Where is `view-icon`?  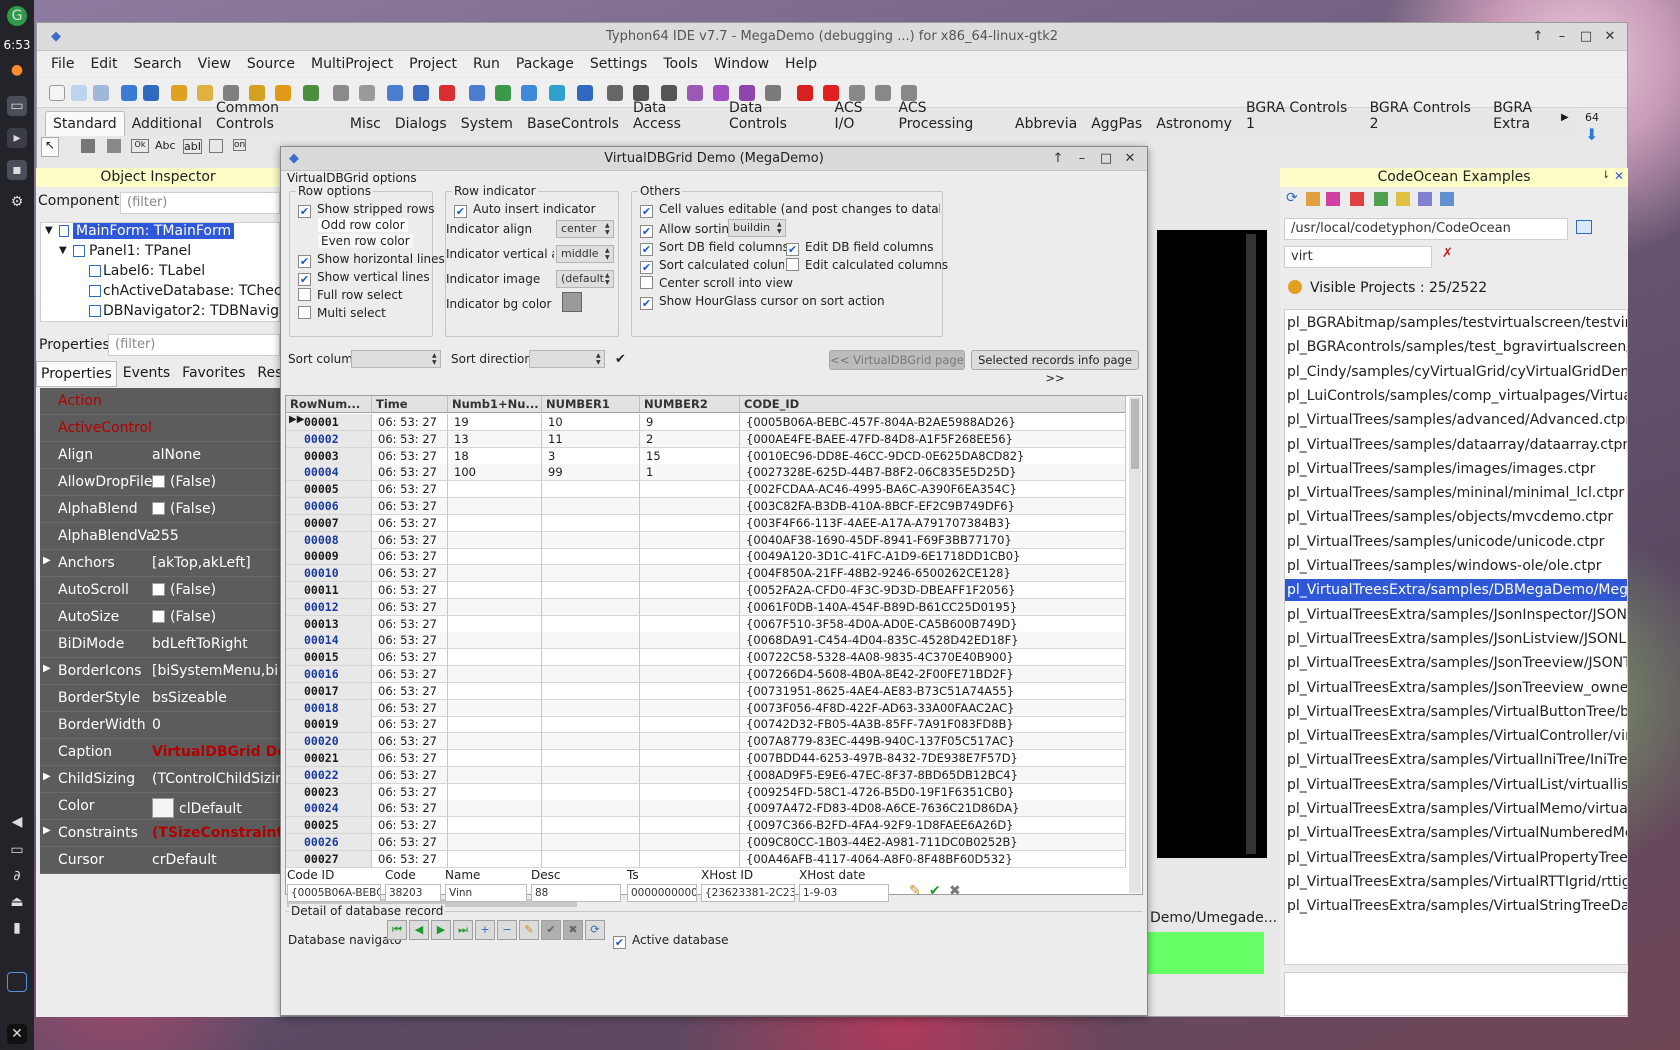
view-icon is located at coordinates (1425, 199).